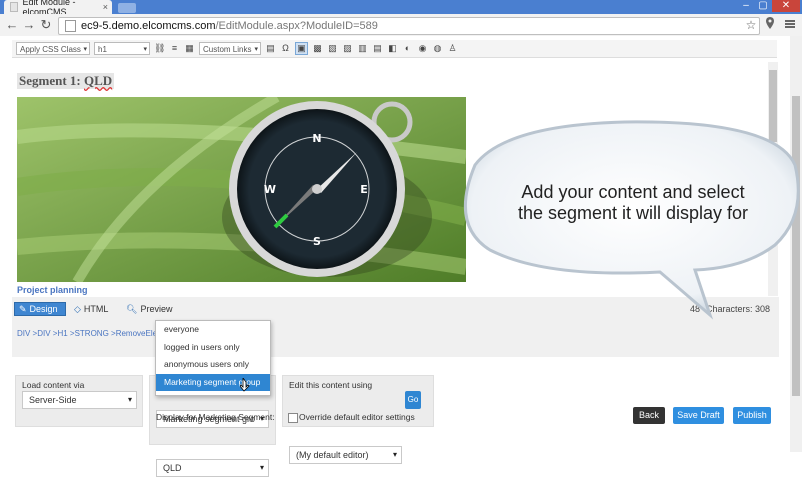 The image size is (802, 477). What do you see at coordinates (29, 25) in the screenshot?
I see `forward-arrow-icon: →` at bounding box center [29, 25].